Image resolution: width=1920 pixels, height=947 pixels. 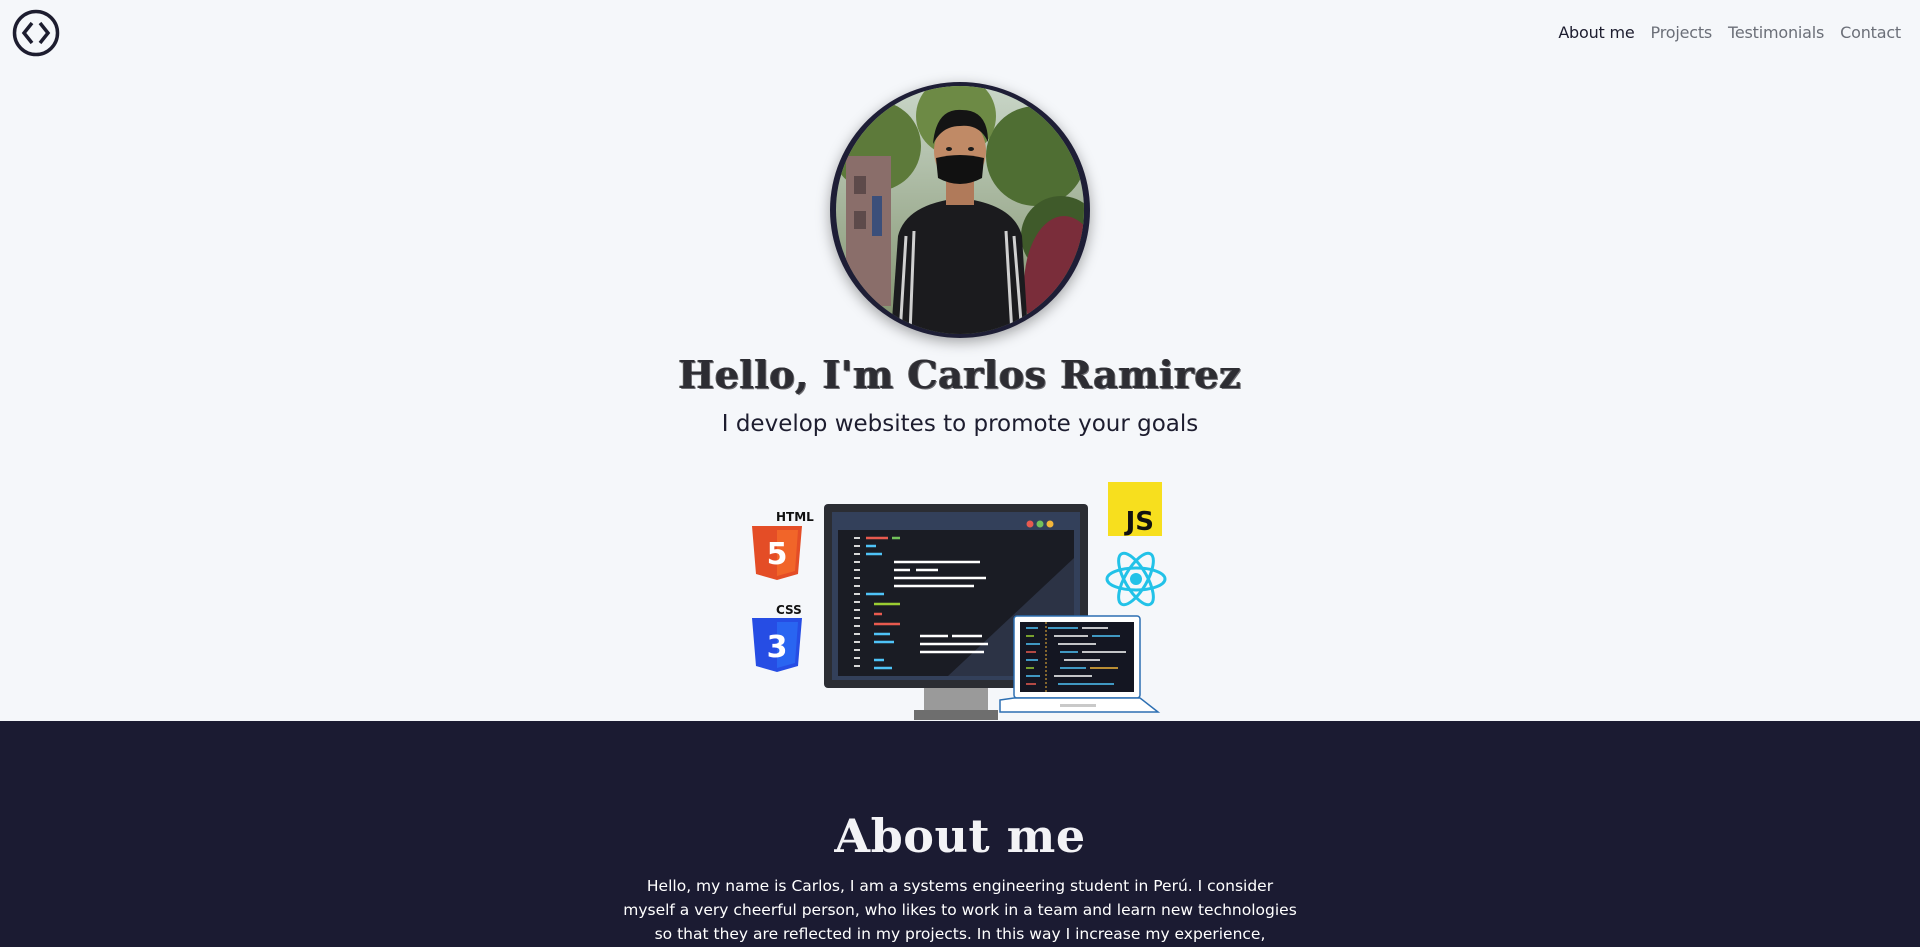 I want to click on about-title: About me, so click(x=960, y=836).